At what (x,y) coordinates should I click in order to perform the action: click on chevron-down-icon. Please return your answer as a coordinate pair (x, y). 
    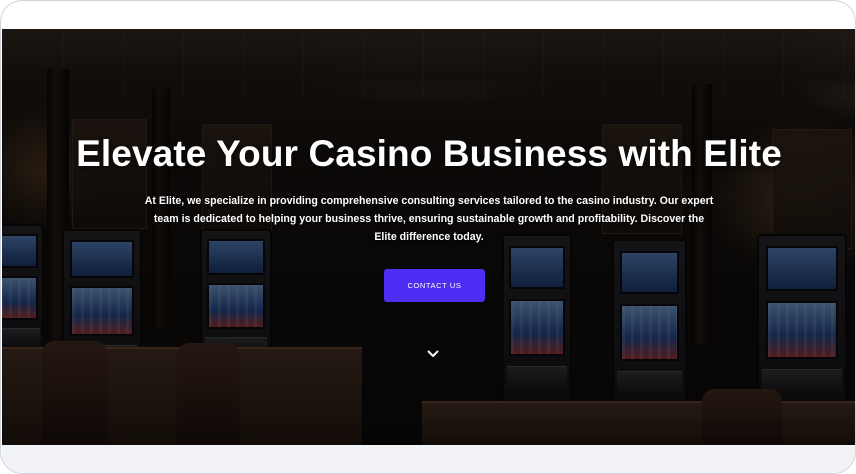
    Looking at the image, I should click on (433, 353).